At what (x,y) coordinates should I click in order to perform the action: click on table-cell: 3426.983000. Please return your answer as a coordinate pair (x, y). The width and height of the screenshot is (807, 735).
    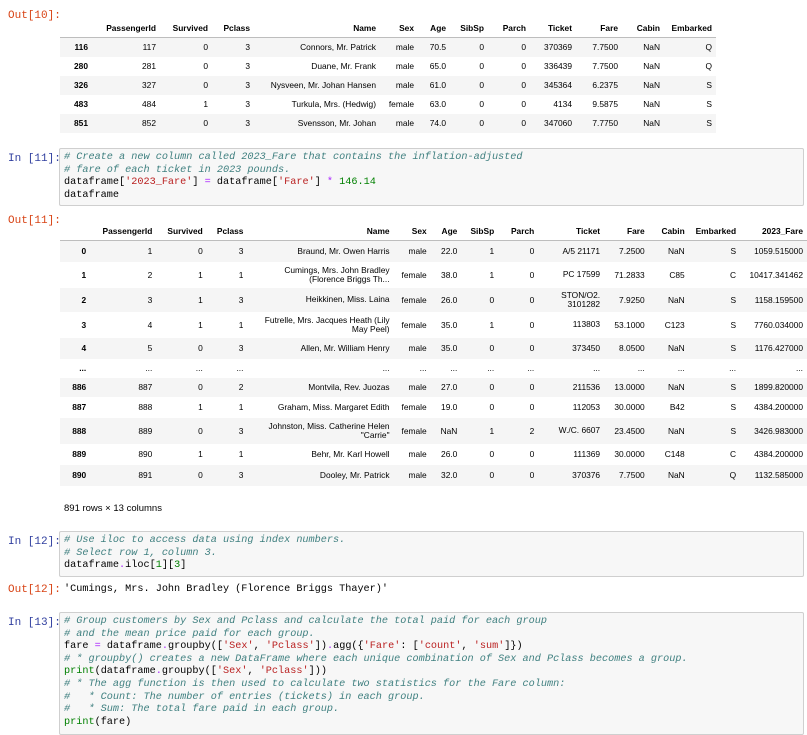
    Looking at the image, I should click on (778, 430).